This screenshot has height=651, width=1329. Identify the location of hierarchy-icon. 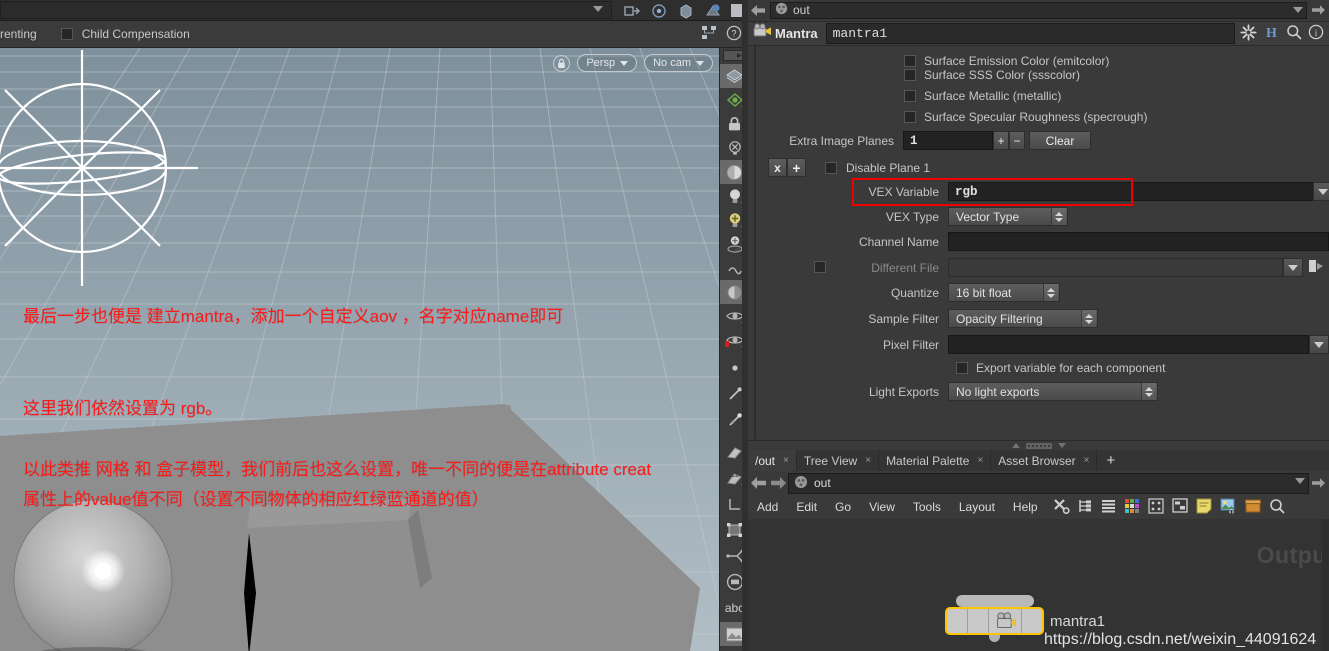
(709, 34).